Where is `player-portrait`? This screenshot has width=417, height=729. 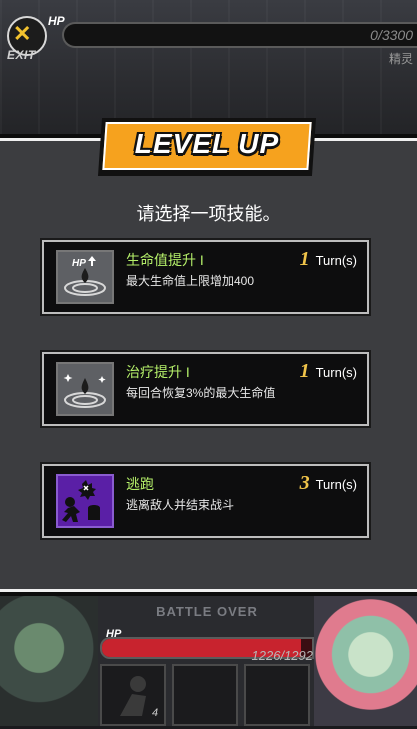
player-portrait is located at coordinates (49, 661).